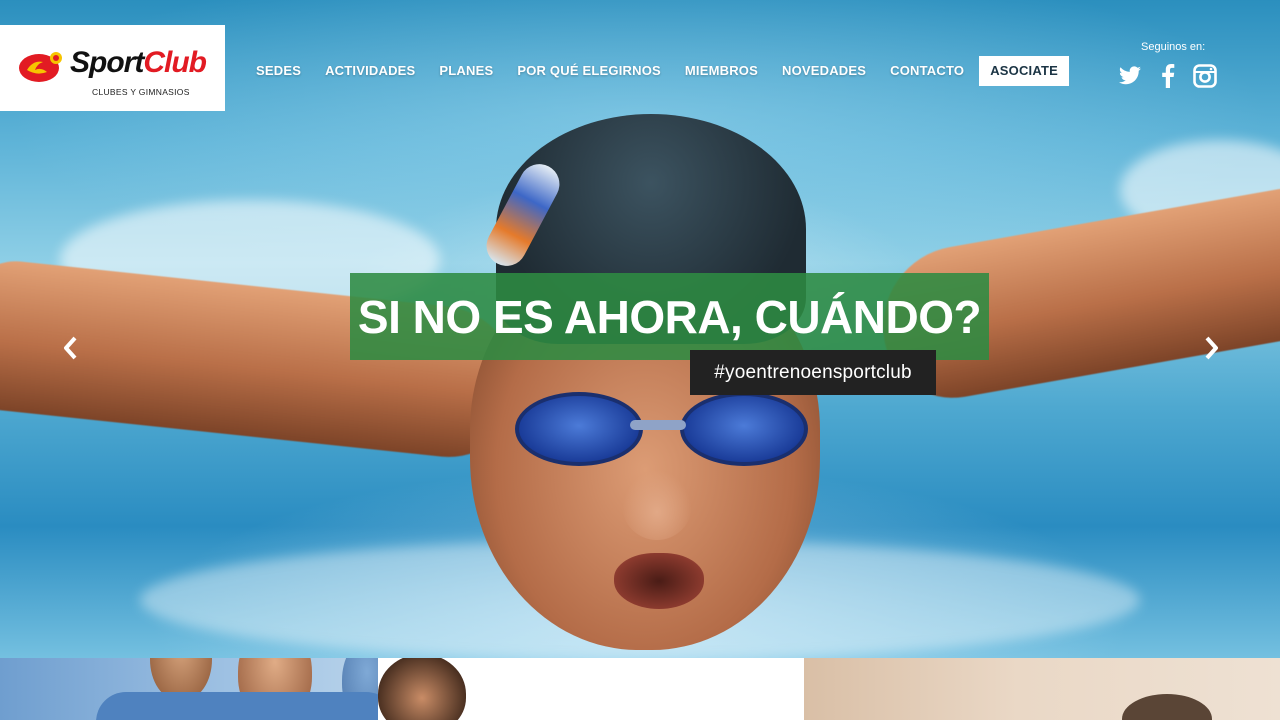 The image size is (1280, 720). What do you see at coordinates (659, 581) in the screenshot?
I see `swimmer-mouth` at bounding box center [659, 581].